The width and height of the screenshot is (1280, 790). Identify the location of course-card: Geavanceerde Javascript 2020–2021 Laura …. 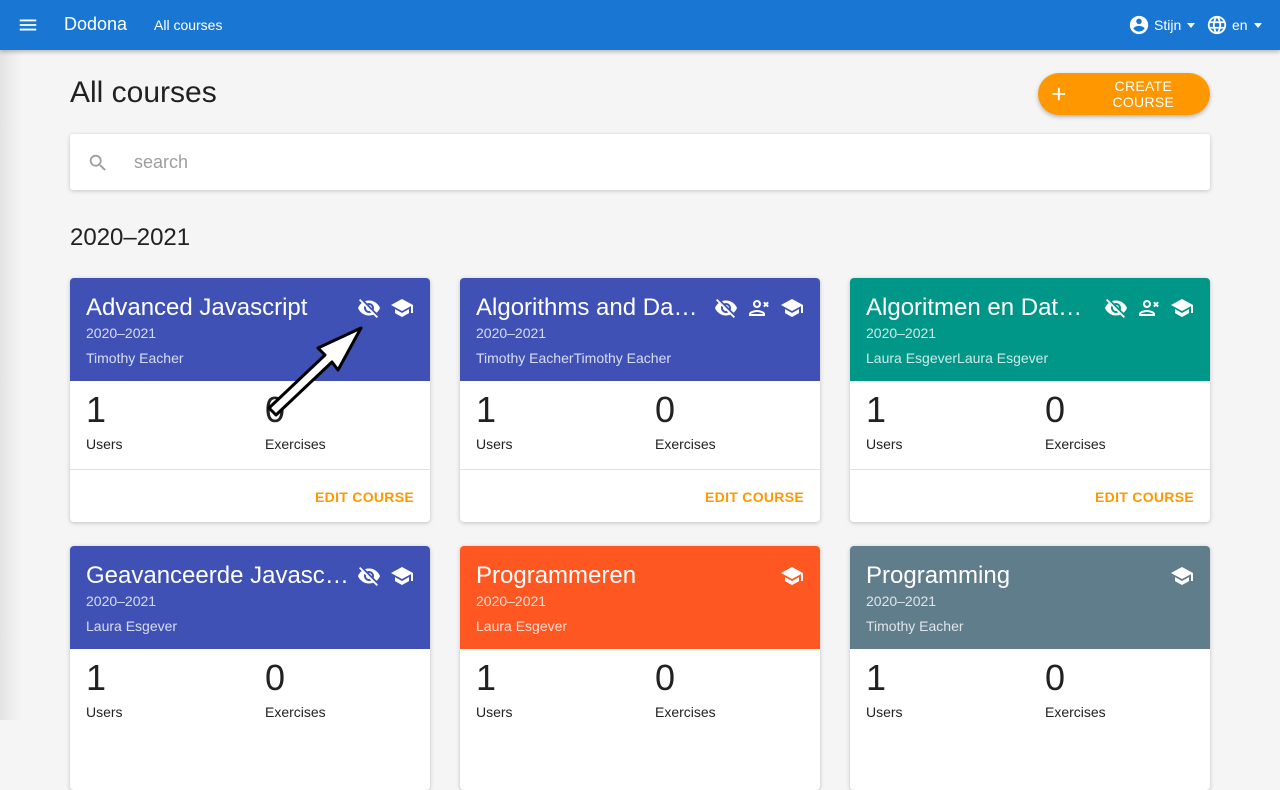
(250, 668).